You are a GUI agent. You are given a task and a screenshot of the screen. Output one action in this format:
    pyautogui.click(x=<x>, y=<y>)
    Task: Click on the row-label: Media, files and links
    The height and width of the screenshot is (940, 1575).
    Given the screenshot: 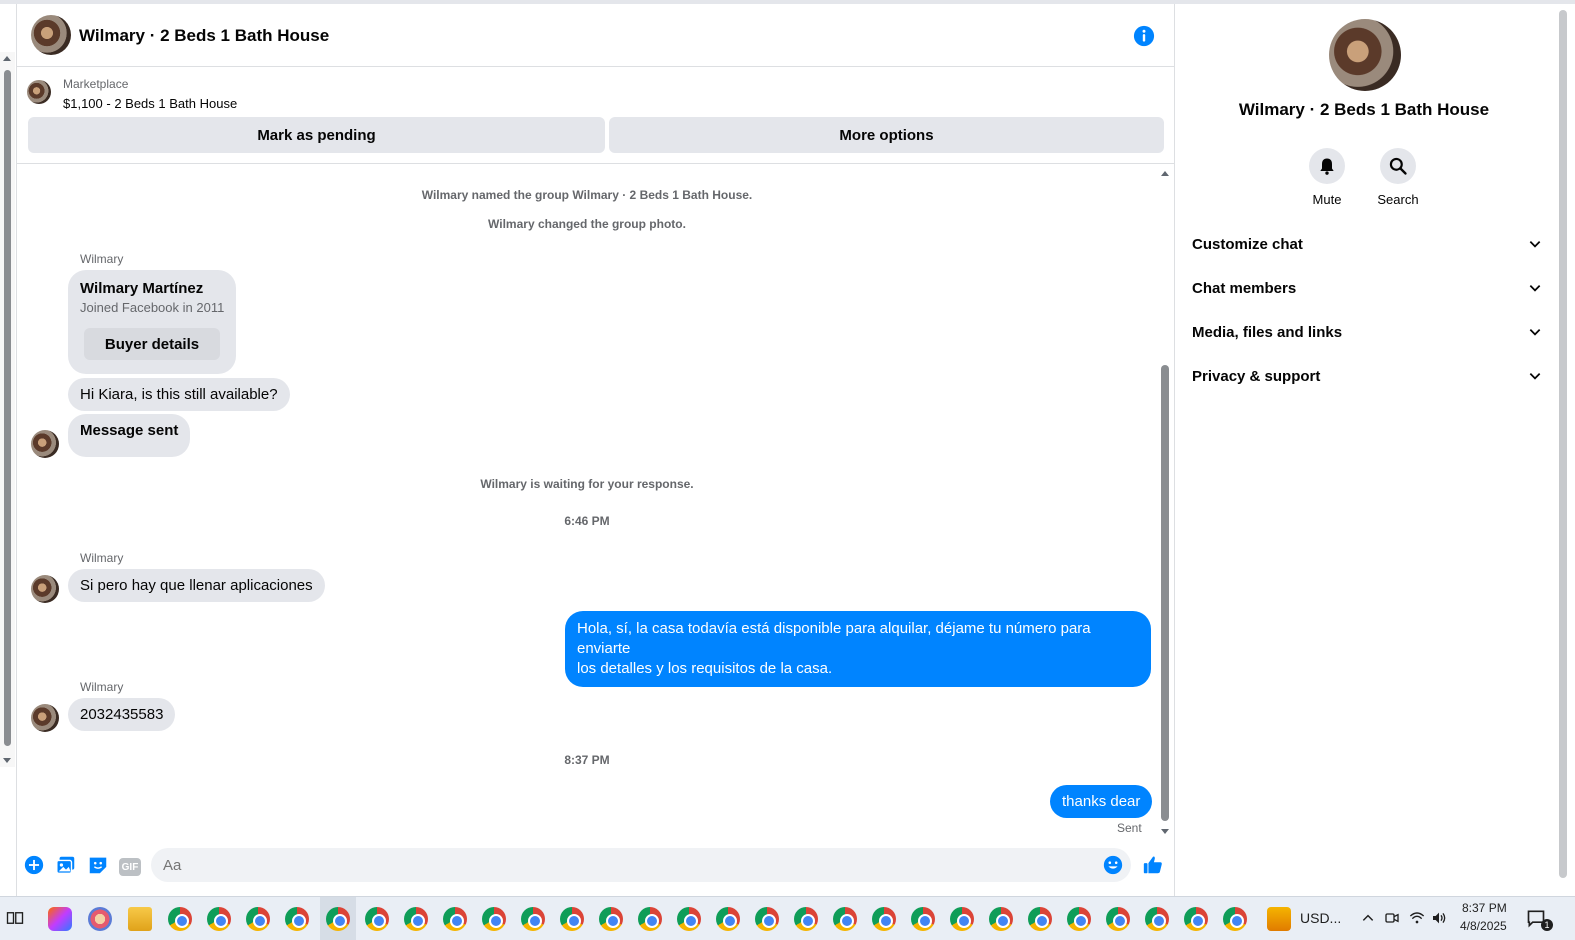 What is the action you would take?
    pyautogui.click(x=1267, y=332)
    